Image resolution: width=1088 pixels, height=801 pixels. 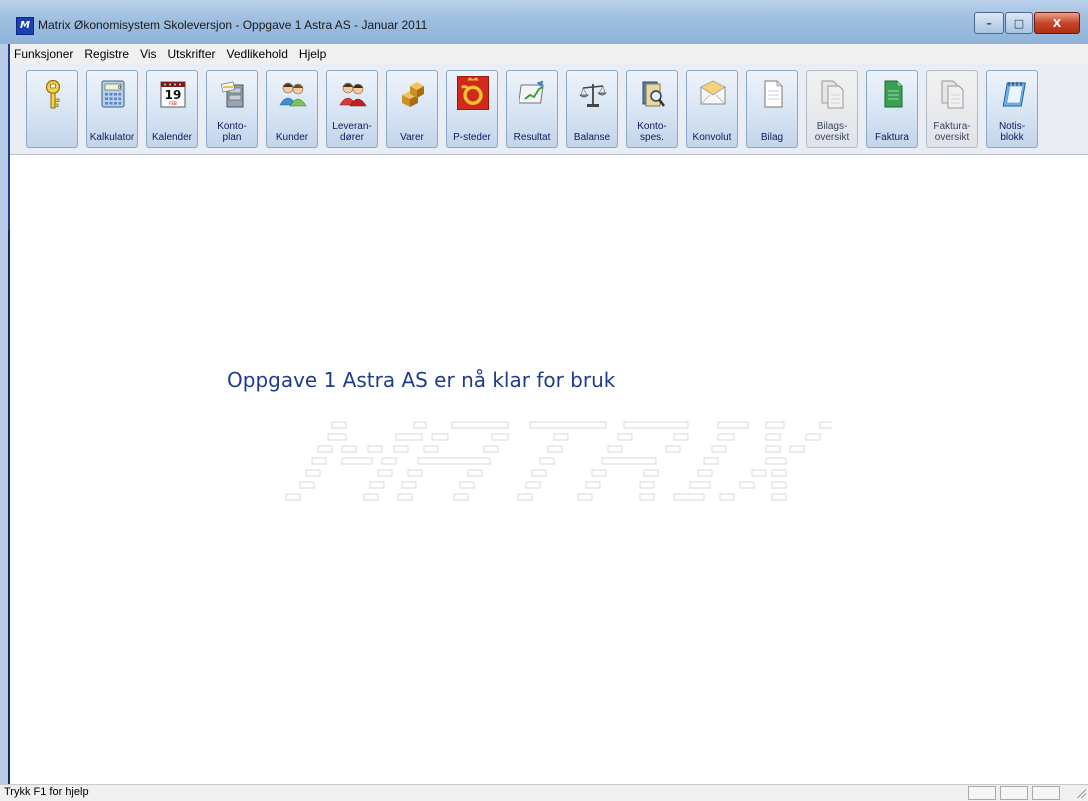 What do you see at coordinates (1014, 94) in the screenshot?
I see `notepad-icon` at bounding box center [1014, 94].